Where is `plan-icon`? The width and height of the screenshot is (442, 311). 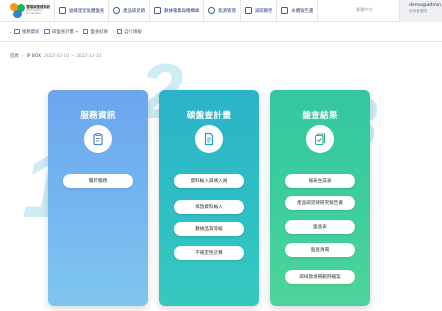 plan-icon is located at coordinates (47, 31).